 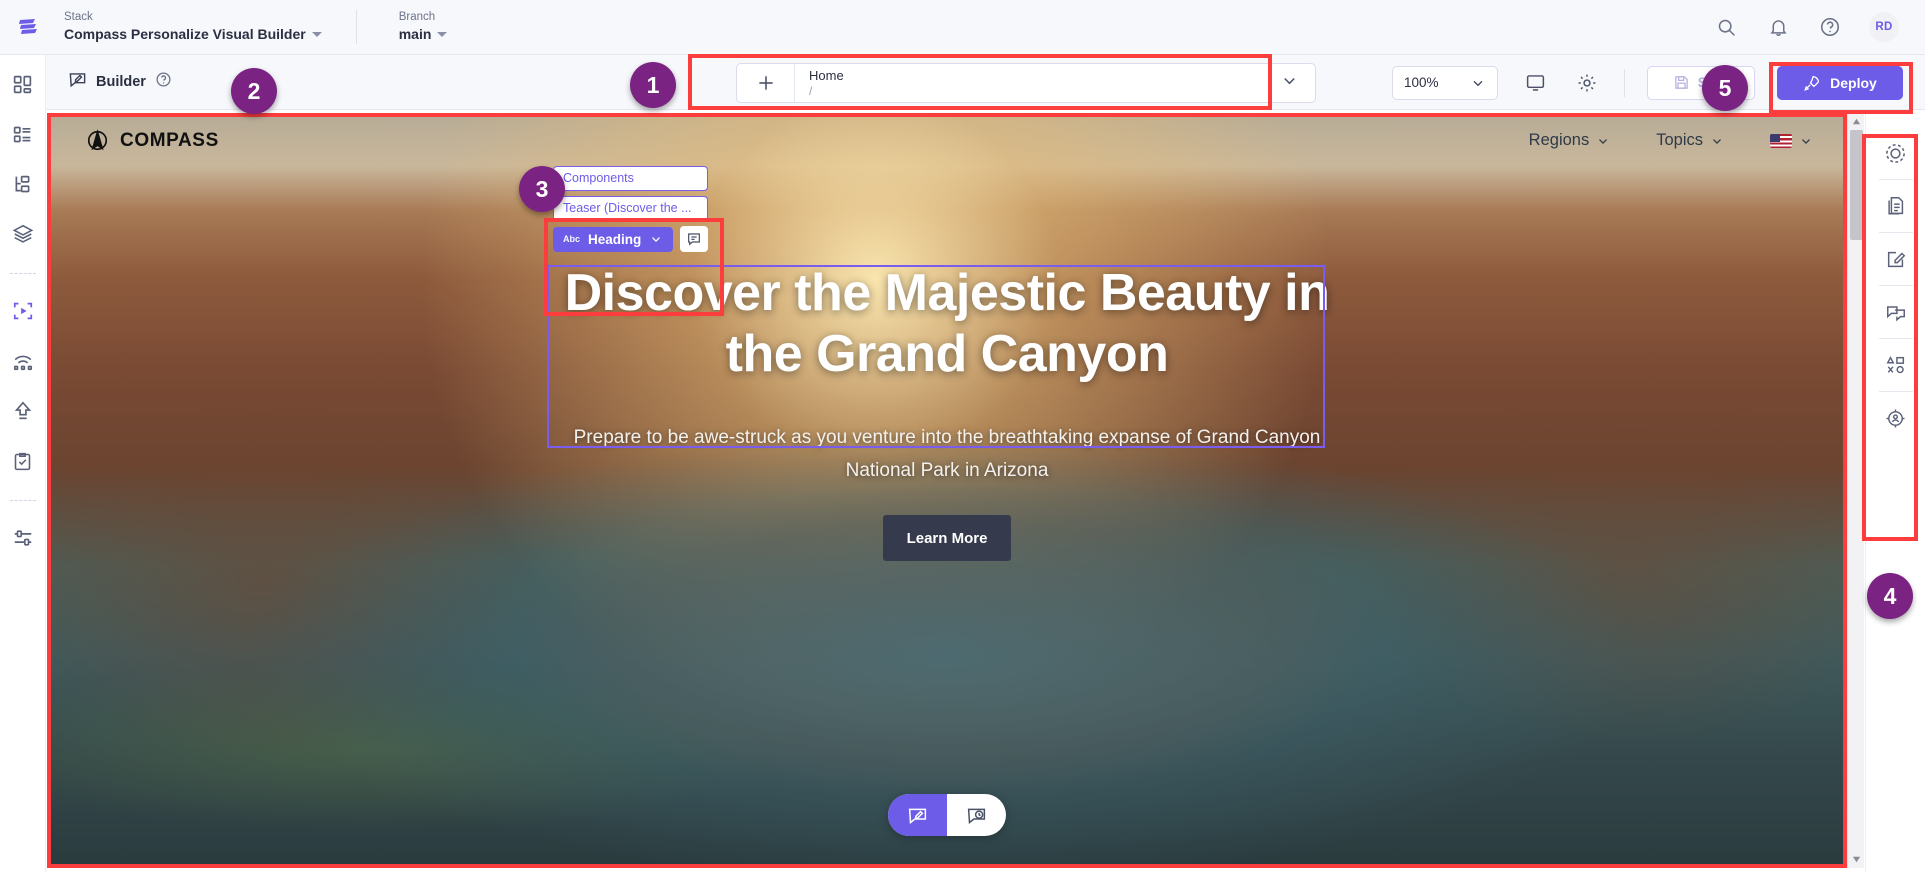 I want to click on page-selector: Home /, so click(x=1026, y=83).